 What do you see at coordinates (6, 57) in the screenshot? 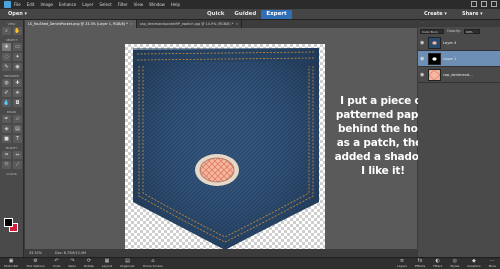
I see `lasso-tool-icon: ◌` at bounding box center [6, 57].